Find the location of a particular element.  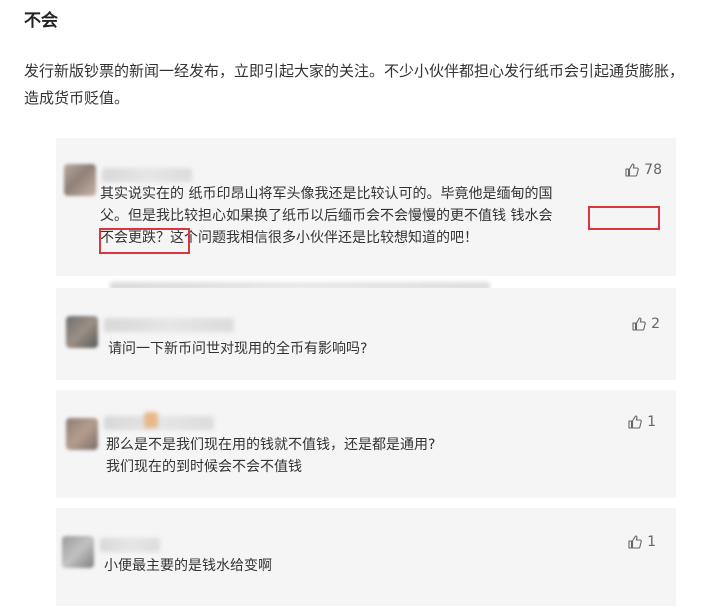

comment-line: 其实说实在的 纸币印昂山将军头像我还是比较认可的。毕竟他是缅甸的国 is located at coordinates (326, 194).